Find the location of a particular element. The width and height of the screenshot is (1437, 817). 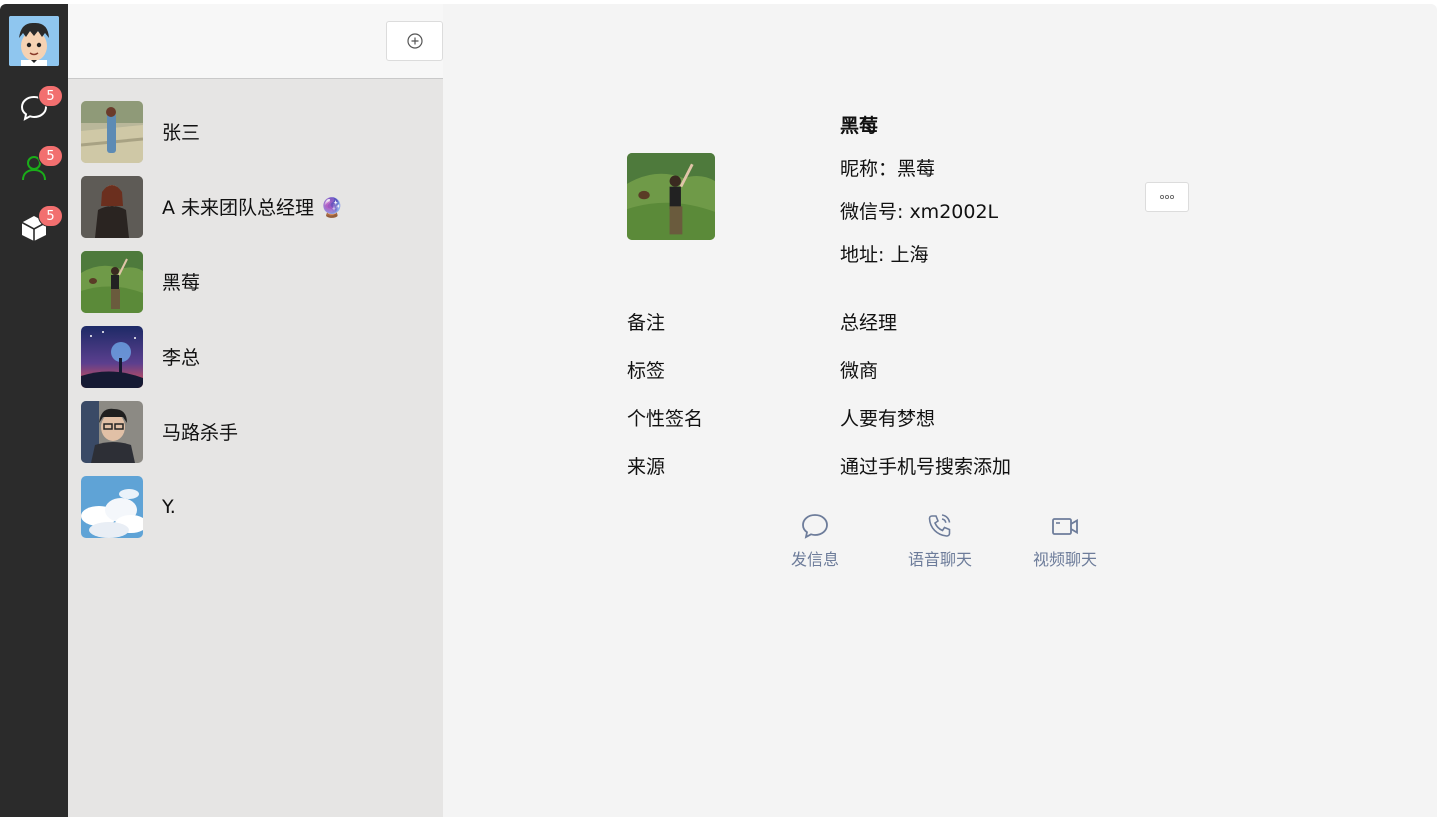

more-options-button is located at coordinates (1167, 197).